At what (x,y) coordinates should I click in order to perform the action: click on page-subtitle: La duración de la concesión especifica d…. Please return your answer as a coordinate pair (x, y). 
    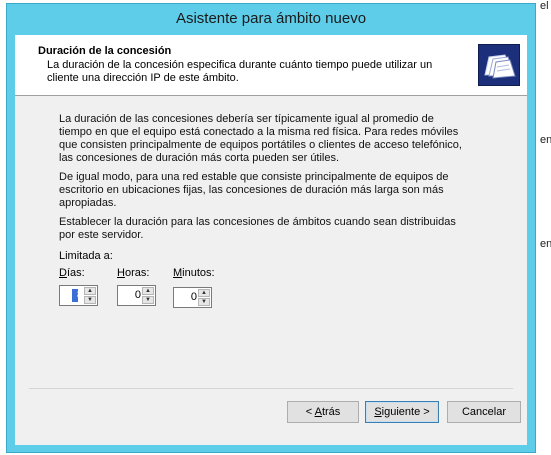
    Looking at the image, I should click on (240, 71).